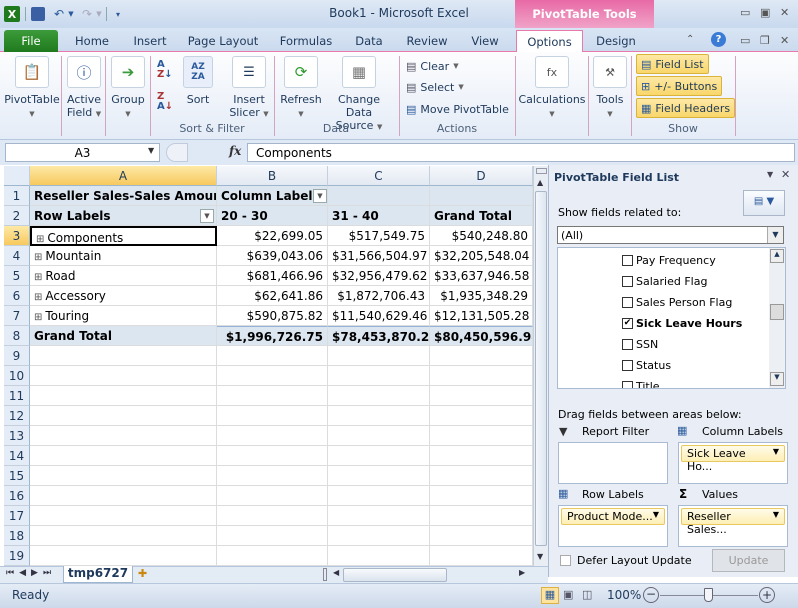 Image resolution: width=798 pixels, height=608 pixels. What do you see at coordinates (616, 41) in the screenshot?
I see `tab-design: Design` at bounding box center [616, 41].